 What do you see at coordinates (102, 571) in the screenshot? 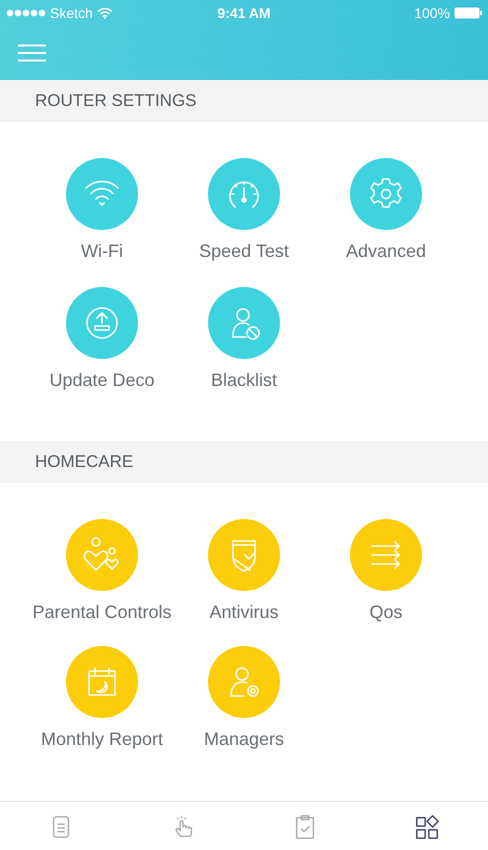
I see `feature-tile: Parental Controls` at bounding box center [102, 571].